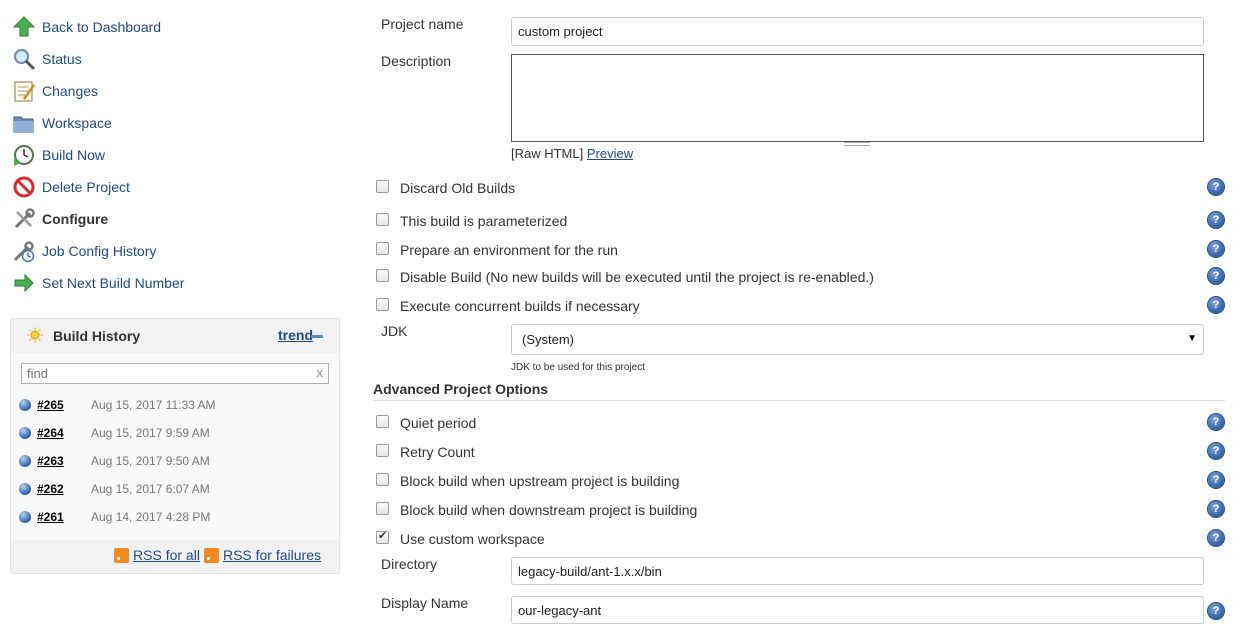 This screenshot has width=1233, height=632. I want to click on task-configure: Configure, so click(60, 219).